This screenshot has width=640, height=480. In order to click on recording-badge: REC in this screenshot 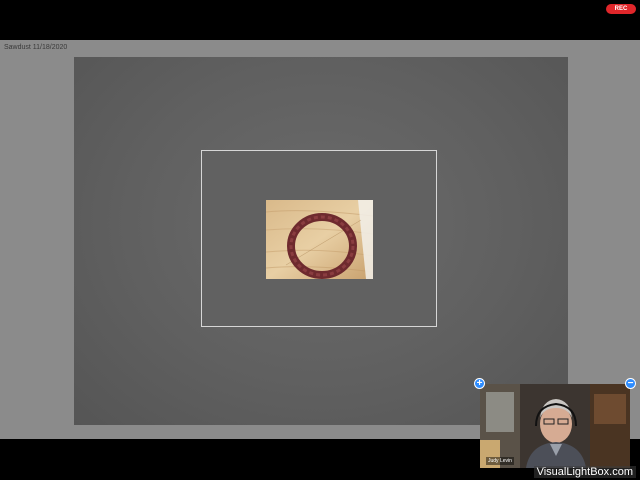, I will do `click(621, 9)`.